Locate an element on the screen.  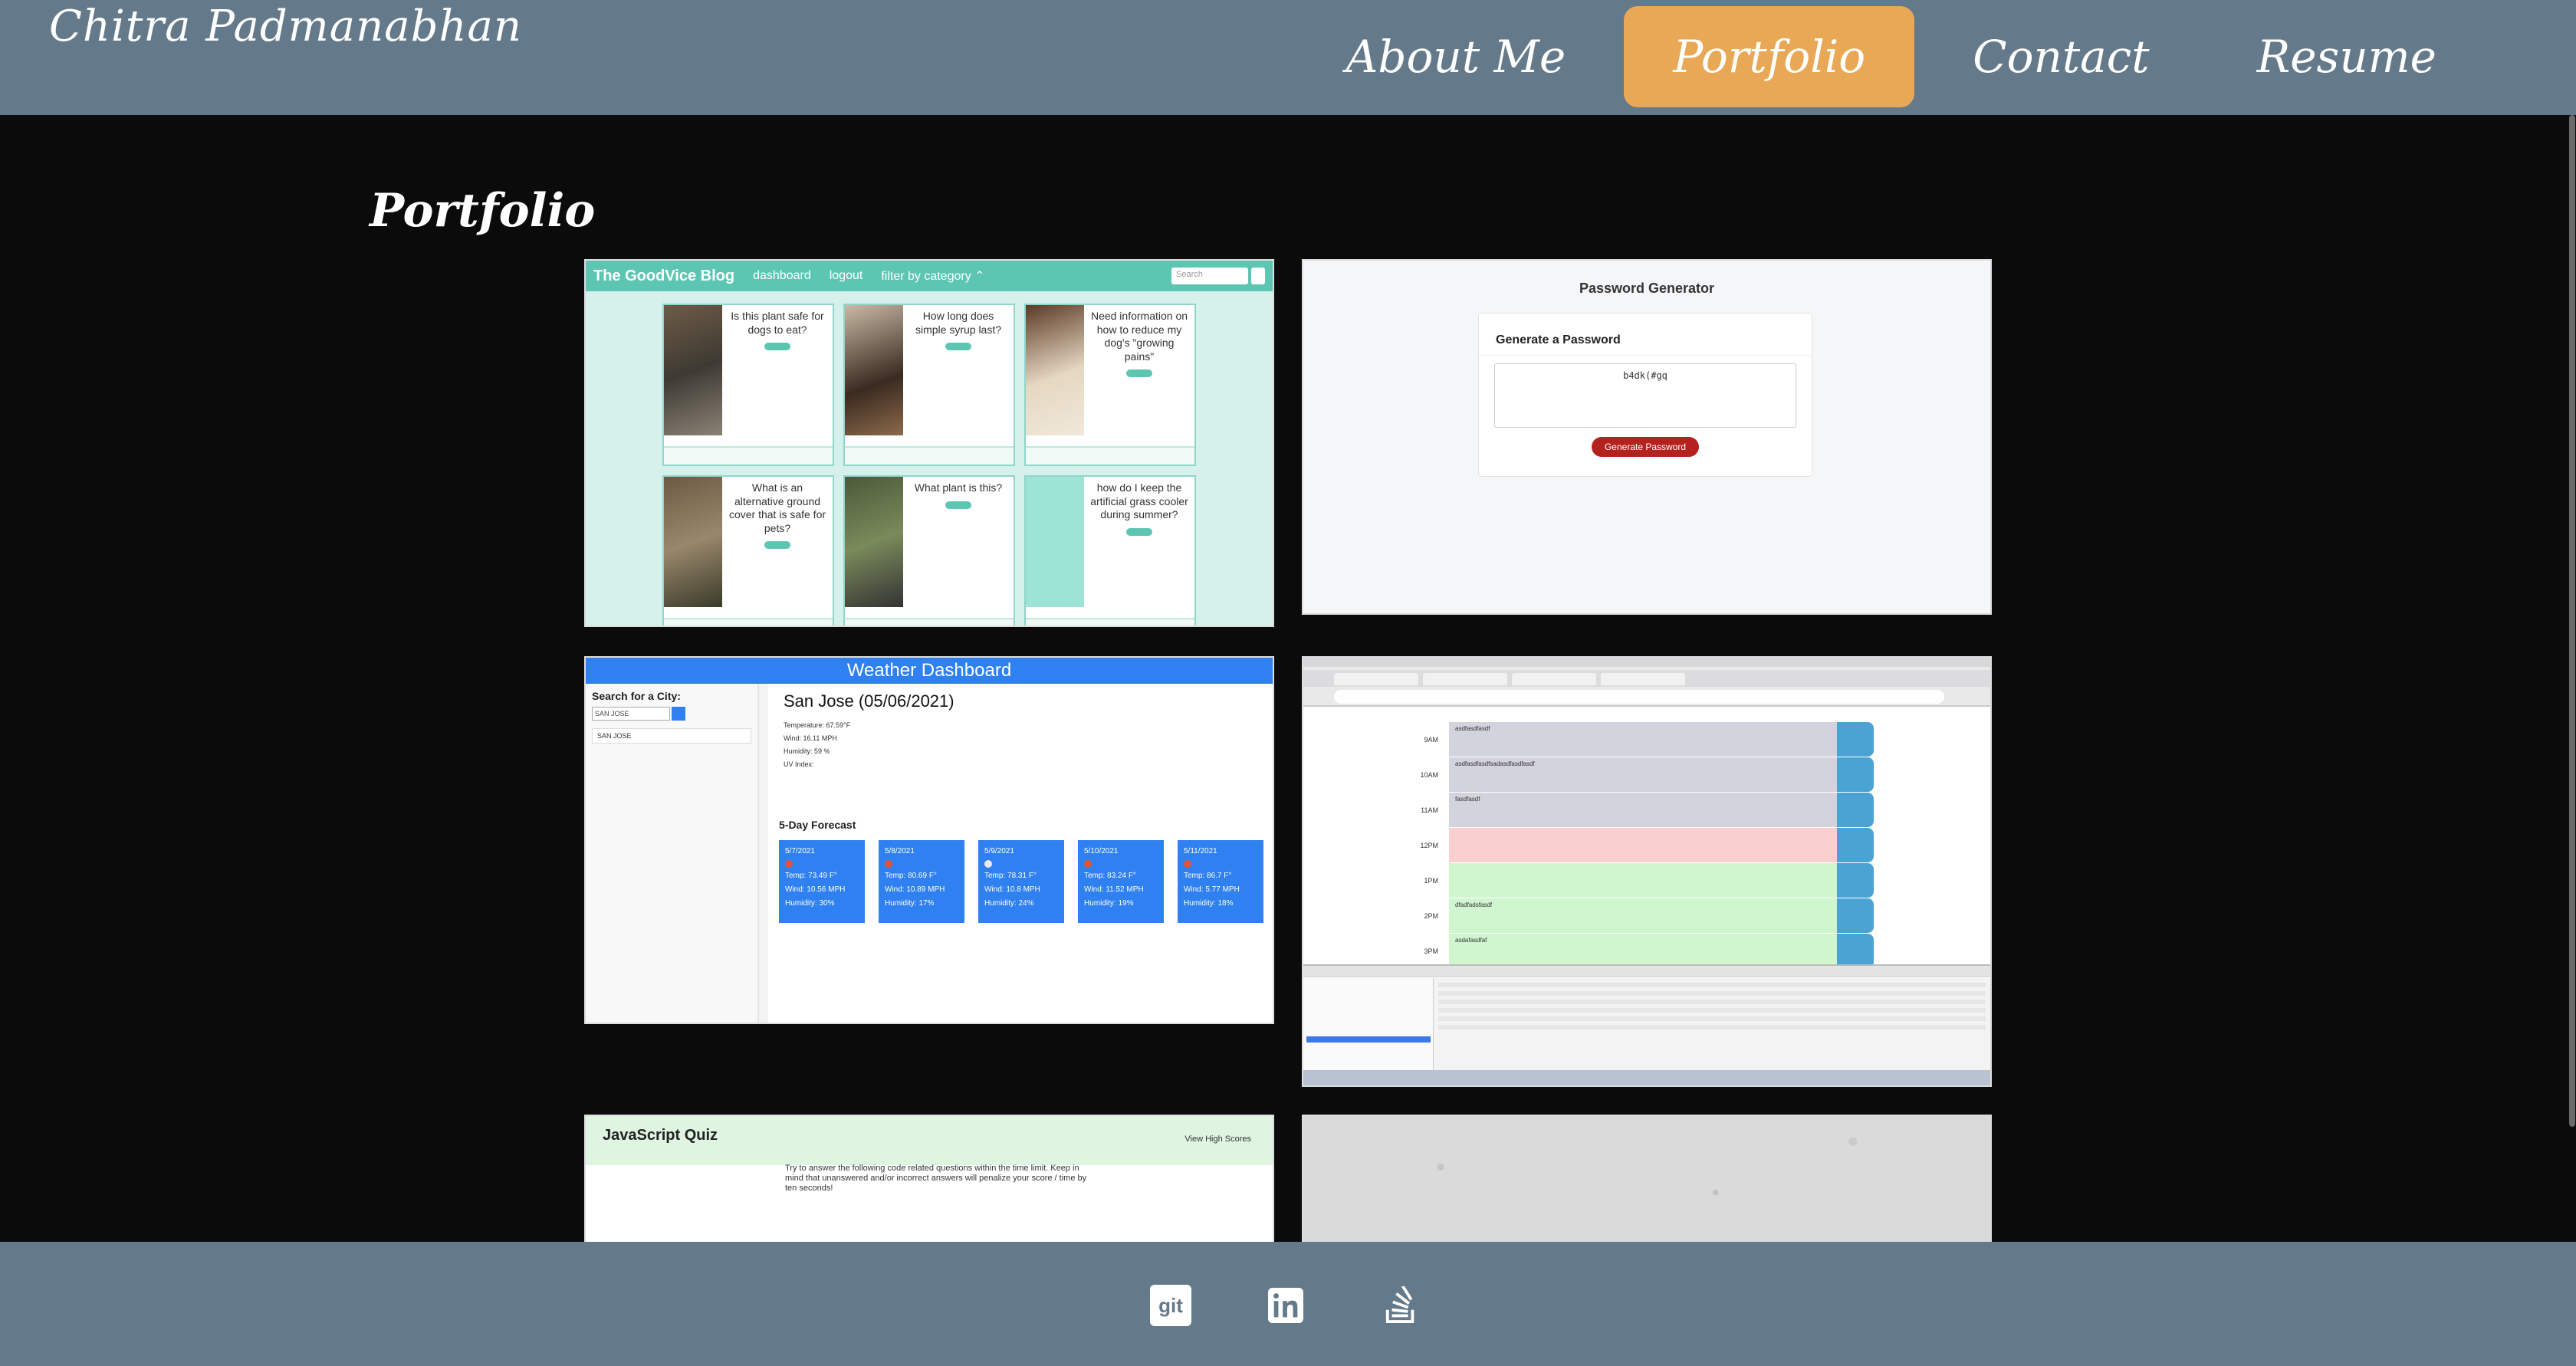
blog-card: What plant is this? is located at coordinates (929, 550).